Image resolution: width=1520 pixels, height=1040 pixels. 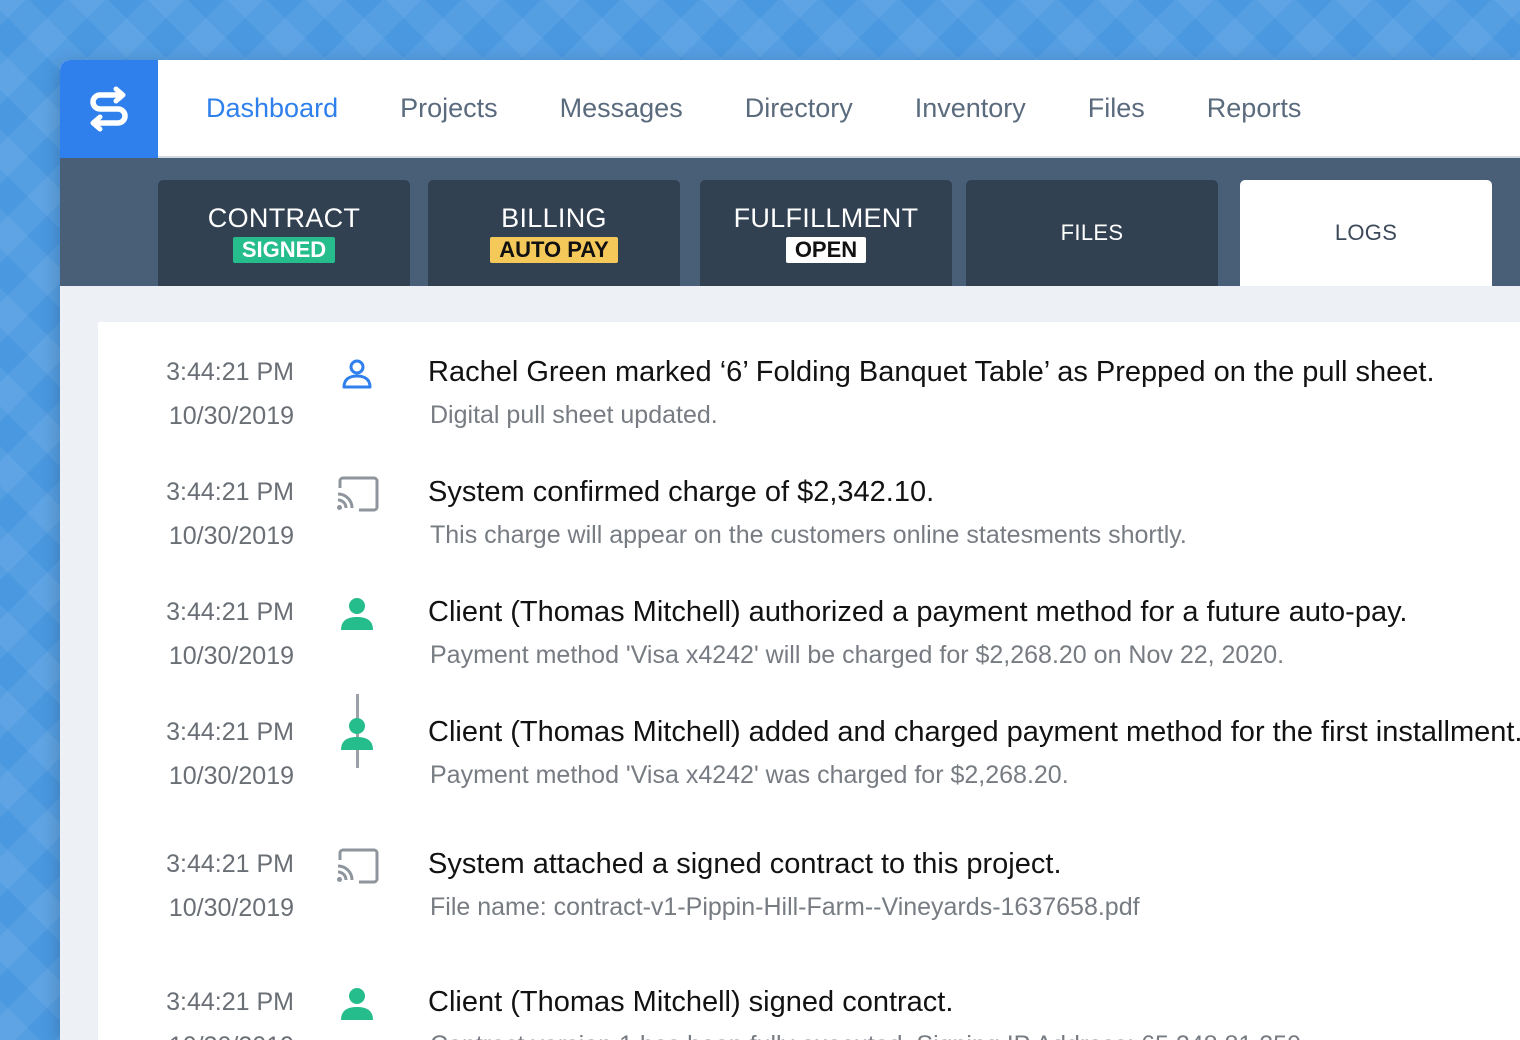 I want to click on app-logo, so click(x=109, y=109).